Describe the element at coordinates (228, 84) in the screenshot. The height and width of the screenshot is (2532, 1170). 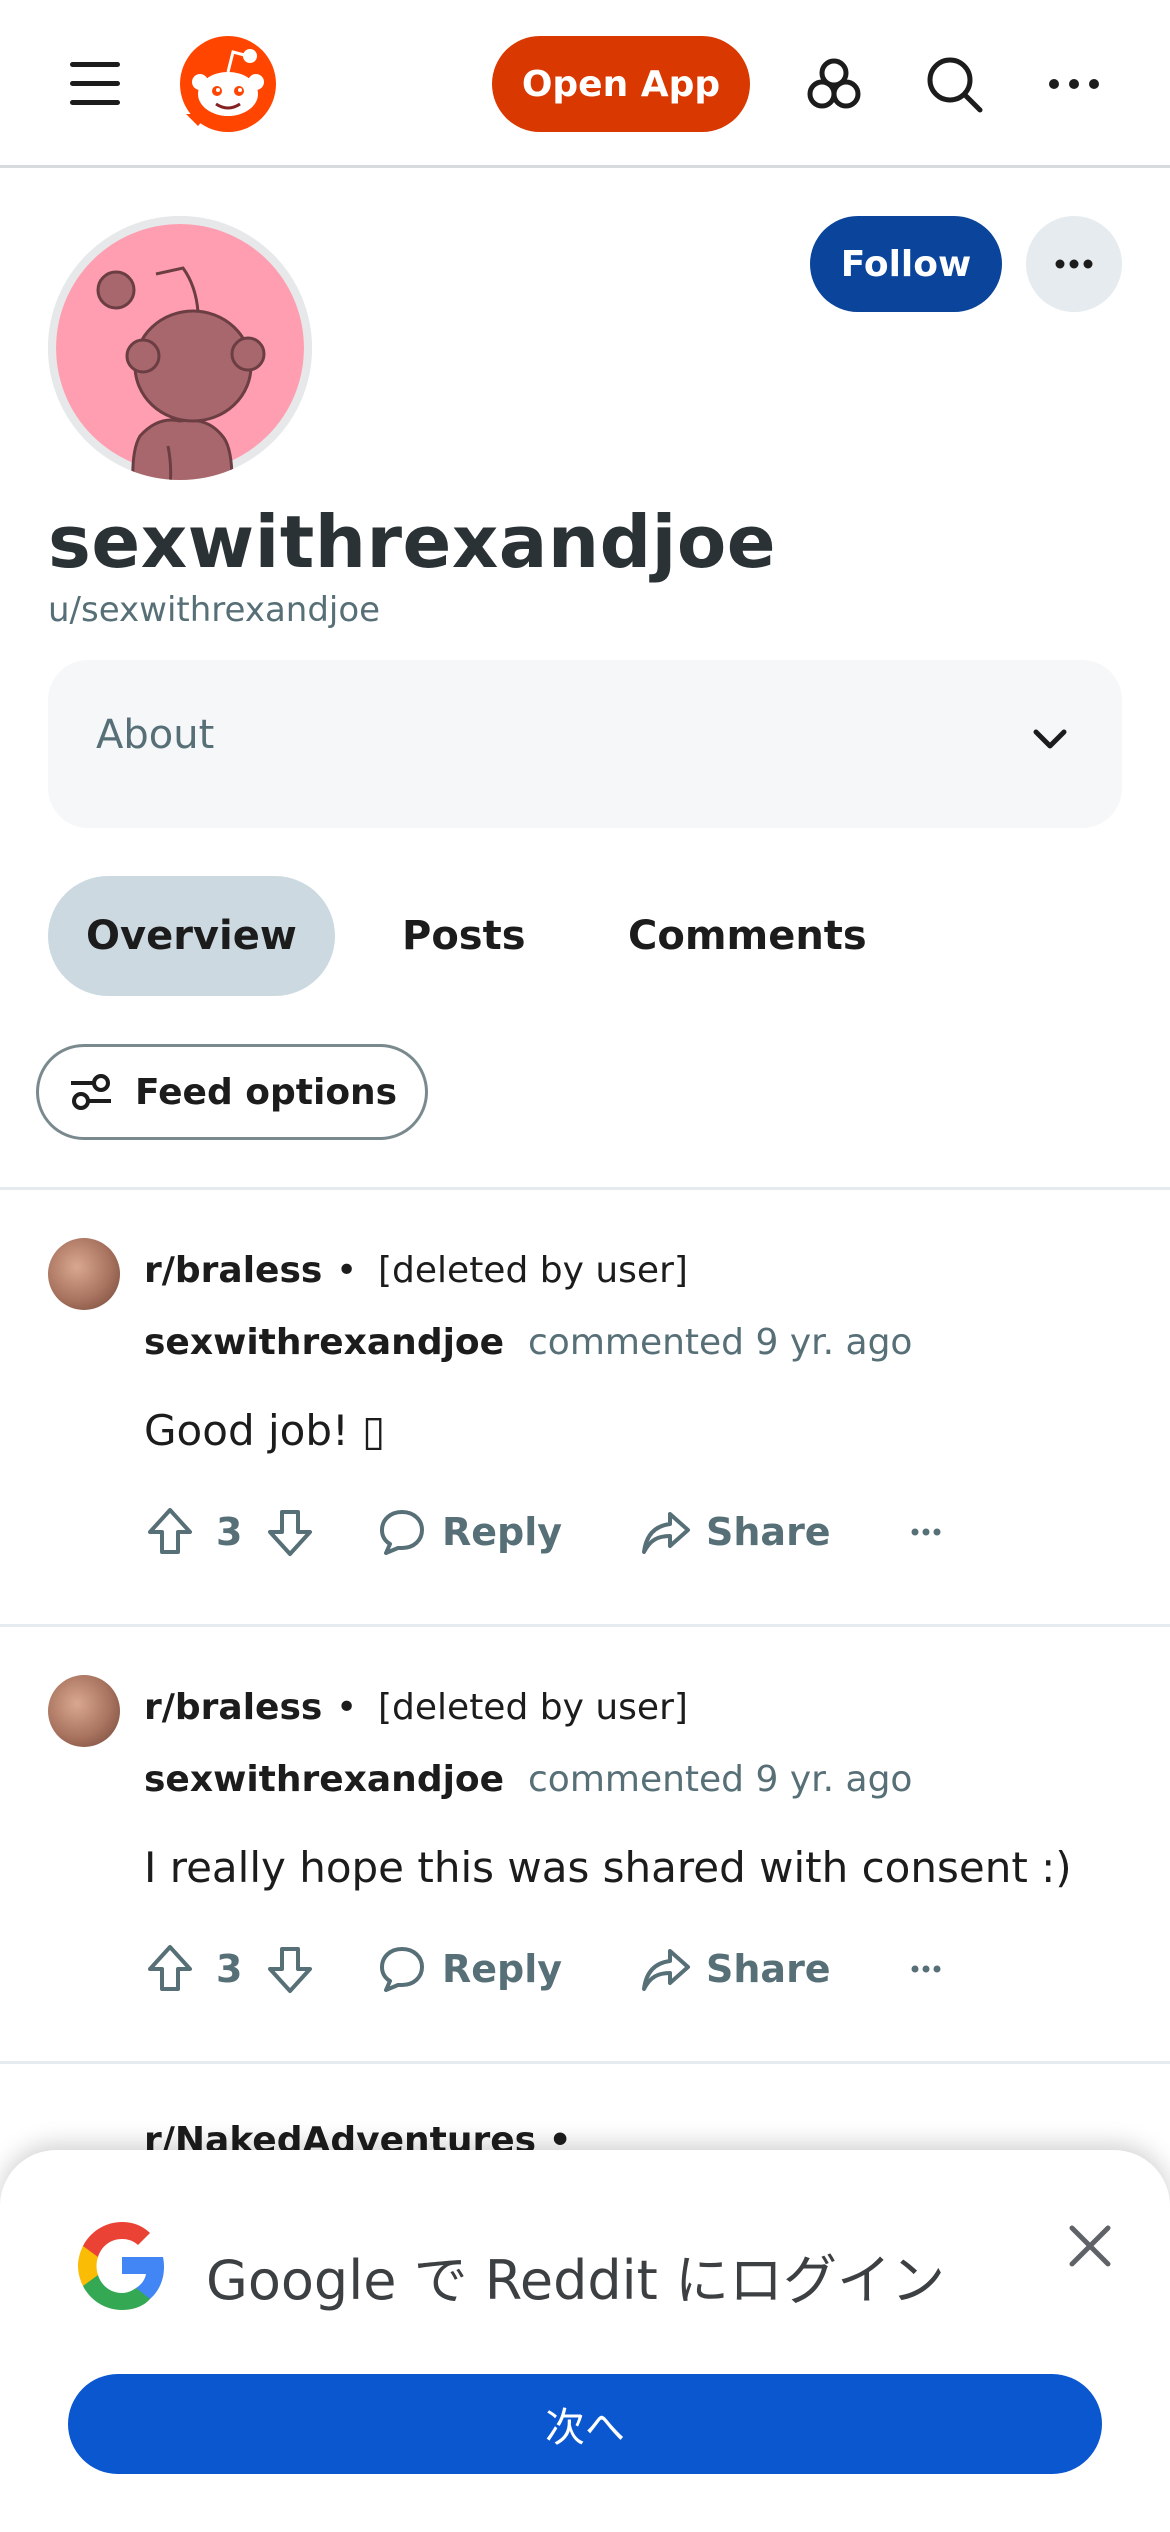
I see `reddit-logo-icon` at that location.